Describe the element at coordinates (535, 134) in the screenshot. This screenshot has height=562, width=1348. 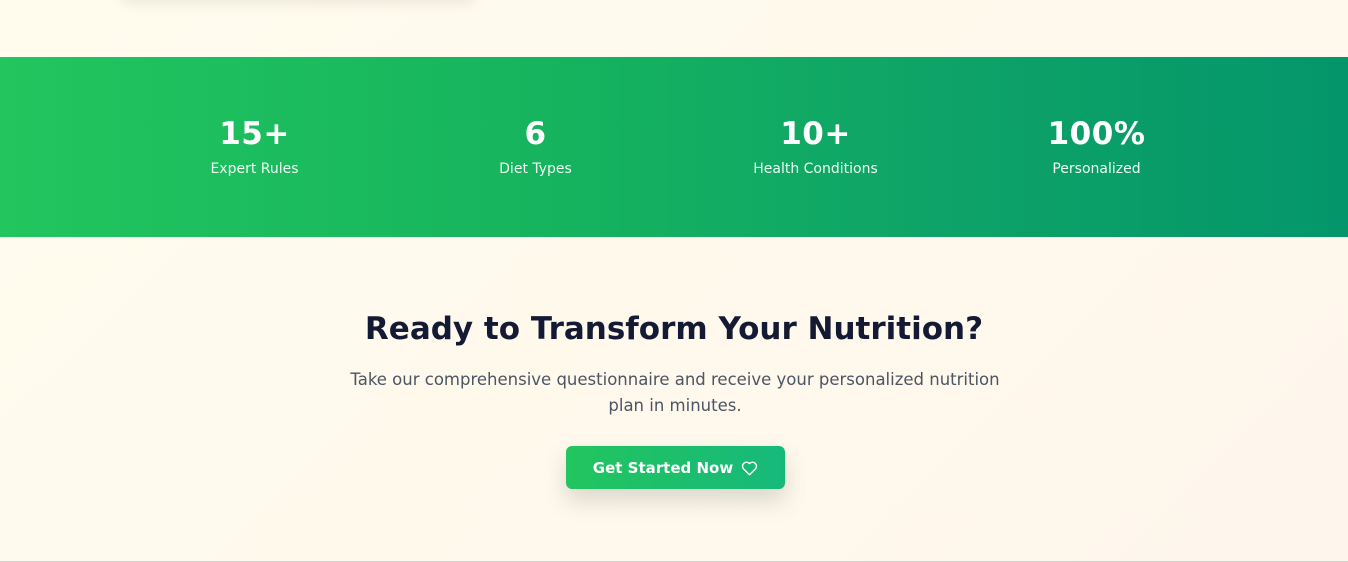
I see `stat-value: 6` at that location.